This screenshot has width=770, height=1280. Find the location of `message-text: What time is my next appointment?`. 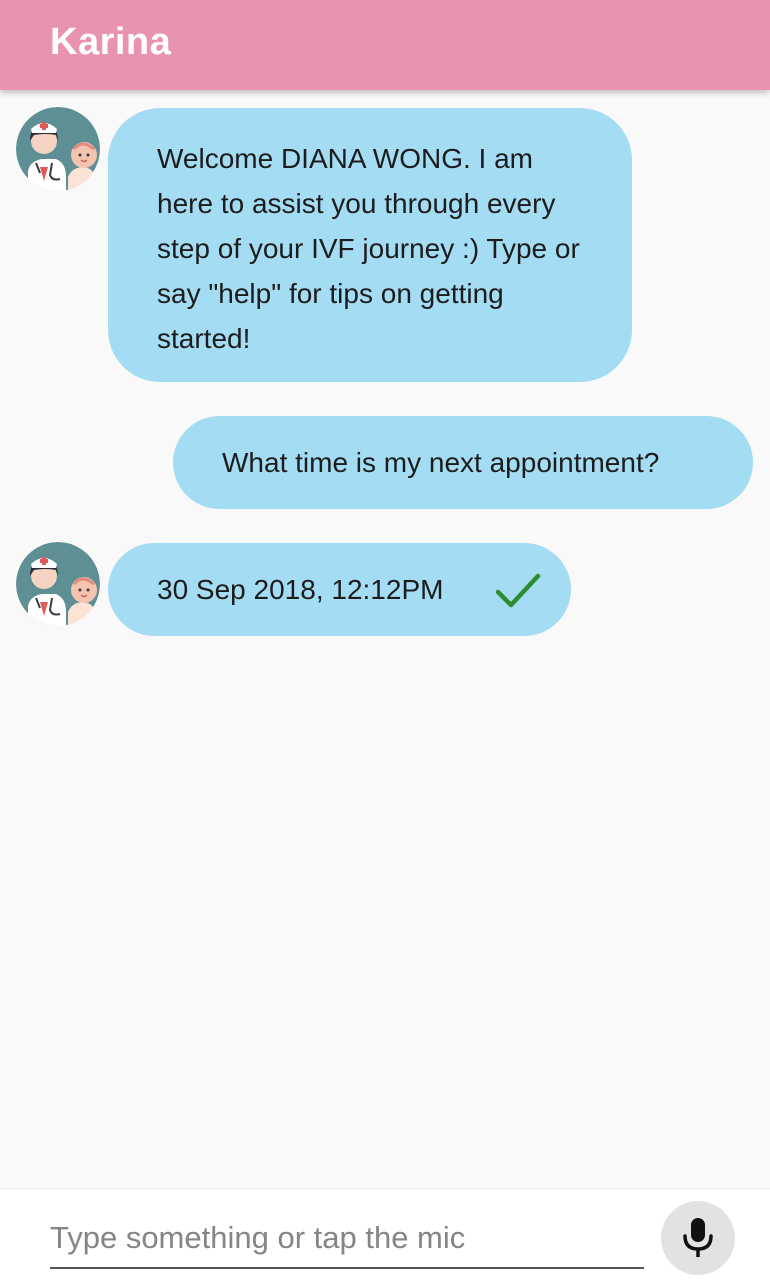

message-text: What time is my next appointment? is located at coordinates (441, 462).